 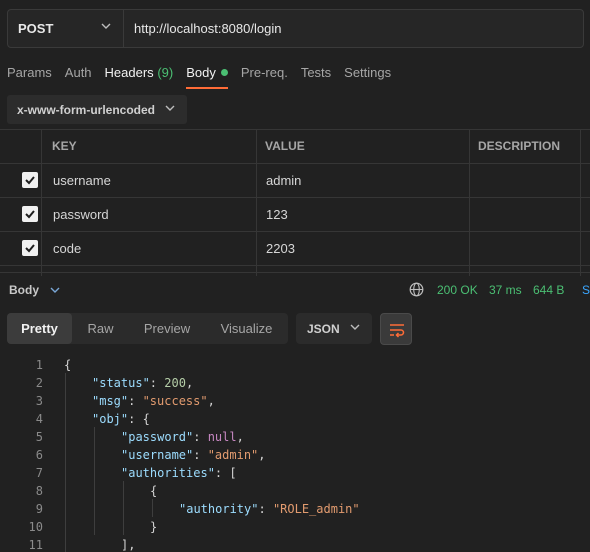 I want to click on line-number: 9, so click(x=39, y=509).